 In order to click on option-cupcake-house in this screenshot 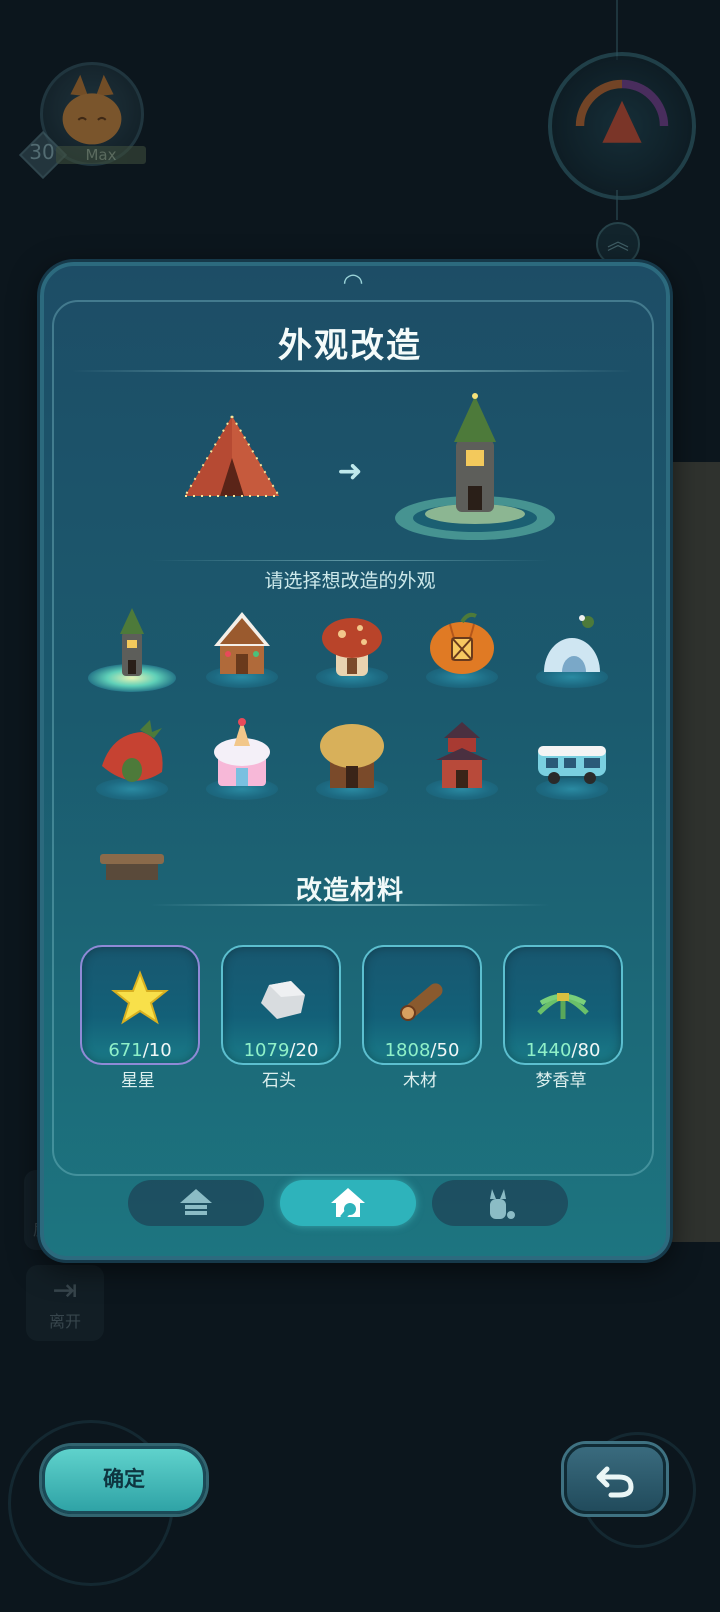, I will do `click(242, 762)`.